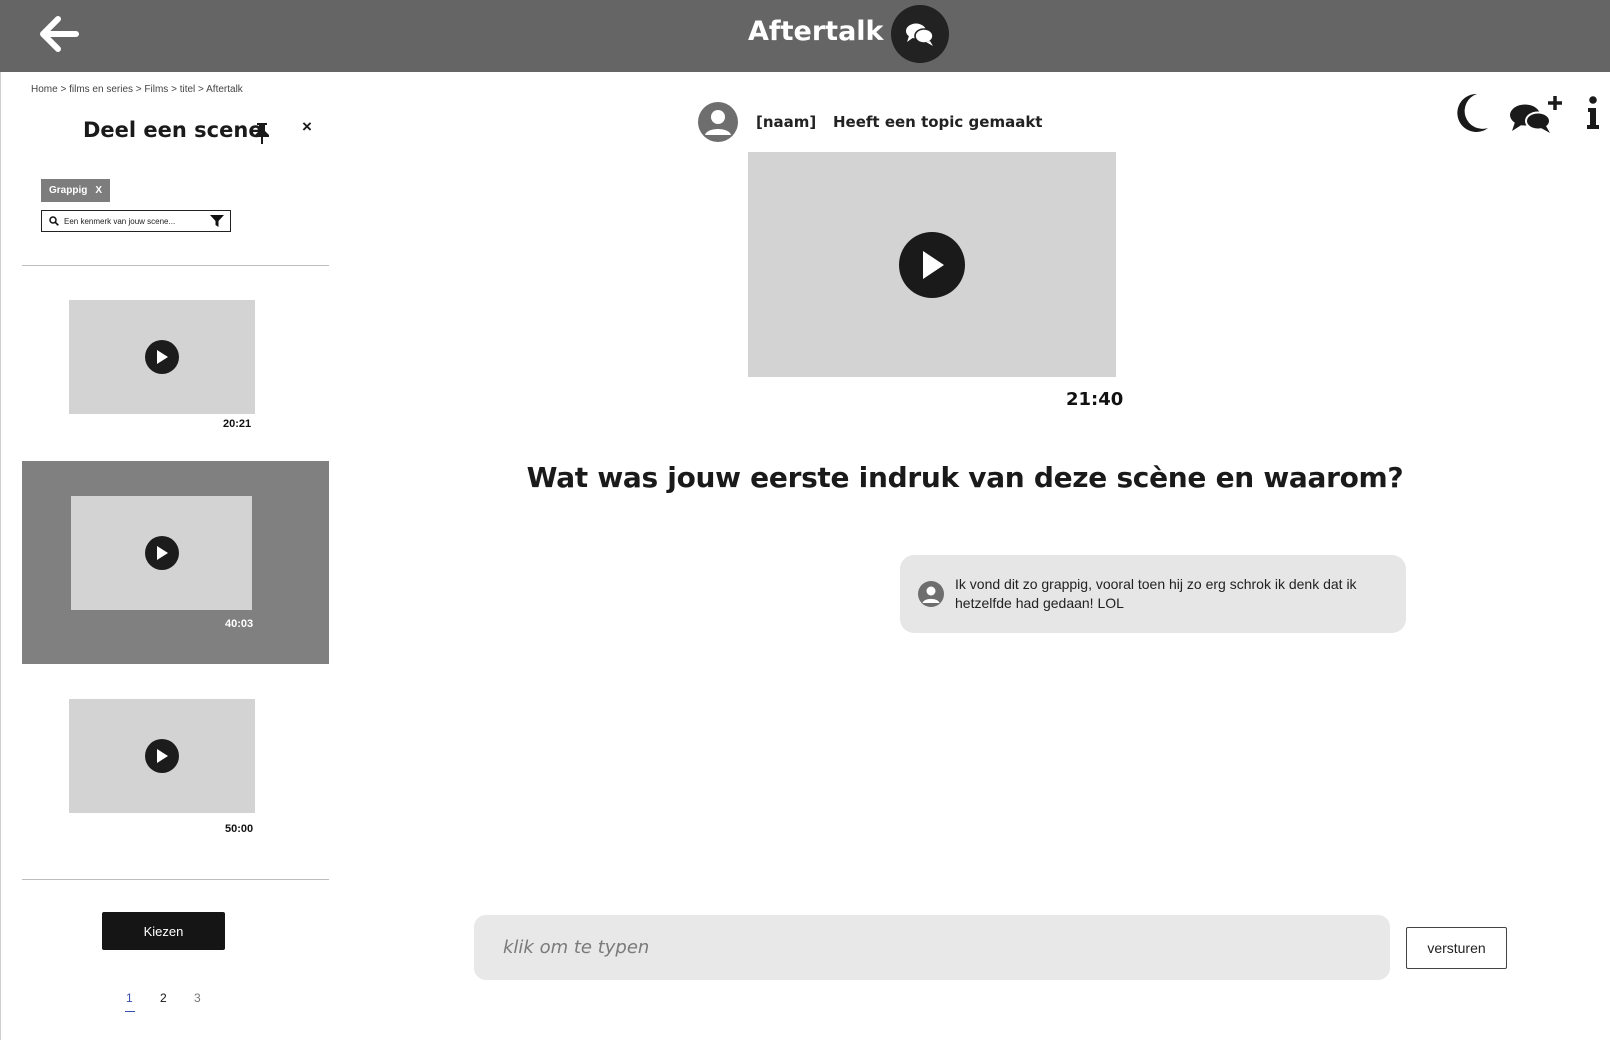 This screenshot has height=1040, width=1610. What do you see at coordinates (173, 130) in the screenshot?
I see `panel-title: Deel een scene` at bounding box center [173, 130].